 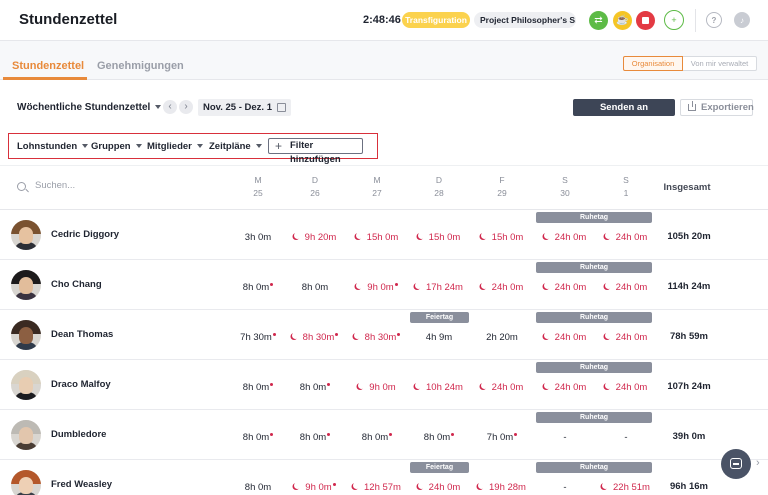 I want to click on time-cell: 4h 9m, so click(x=439, y=337).